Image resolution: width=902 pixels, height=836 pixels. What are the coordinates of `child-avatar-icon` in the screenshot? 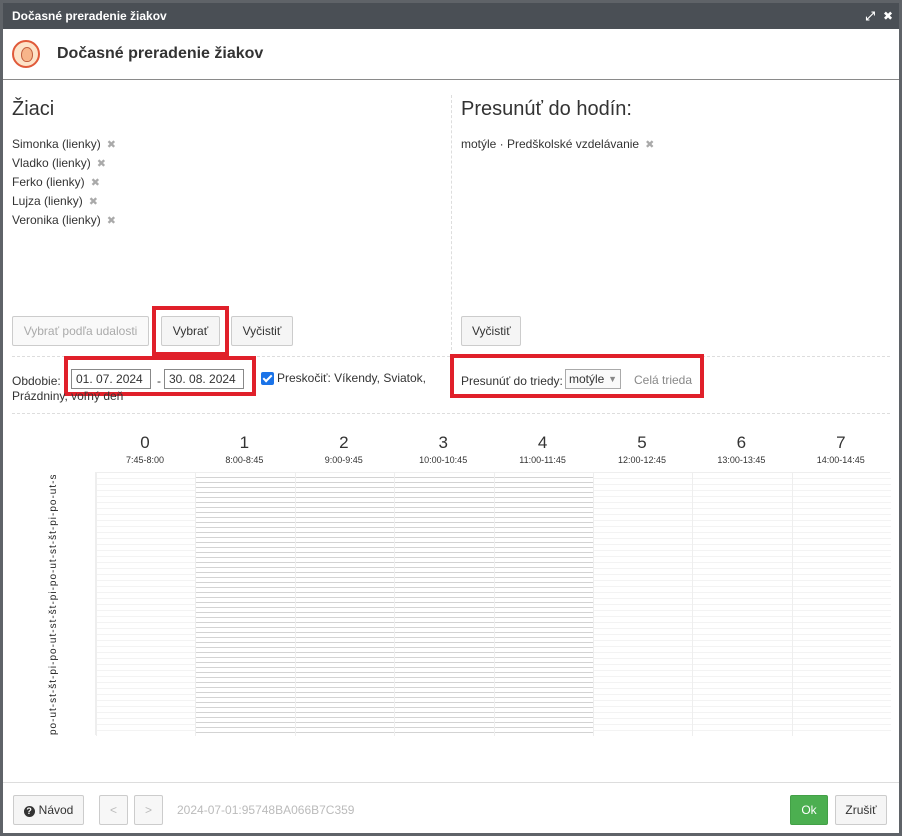 It's located at (26, 54).